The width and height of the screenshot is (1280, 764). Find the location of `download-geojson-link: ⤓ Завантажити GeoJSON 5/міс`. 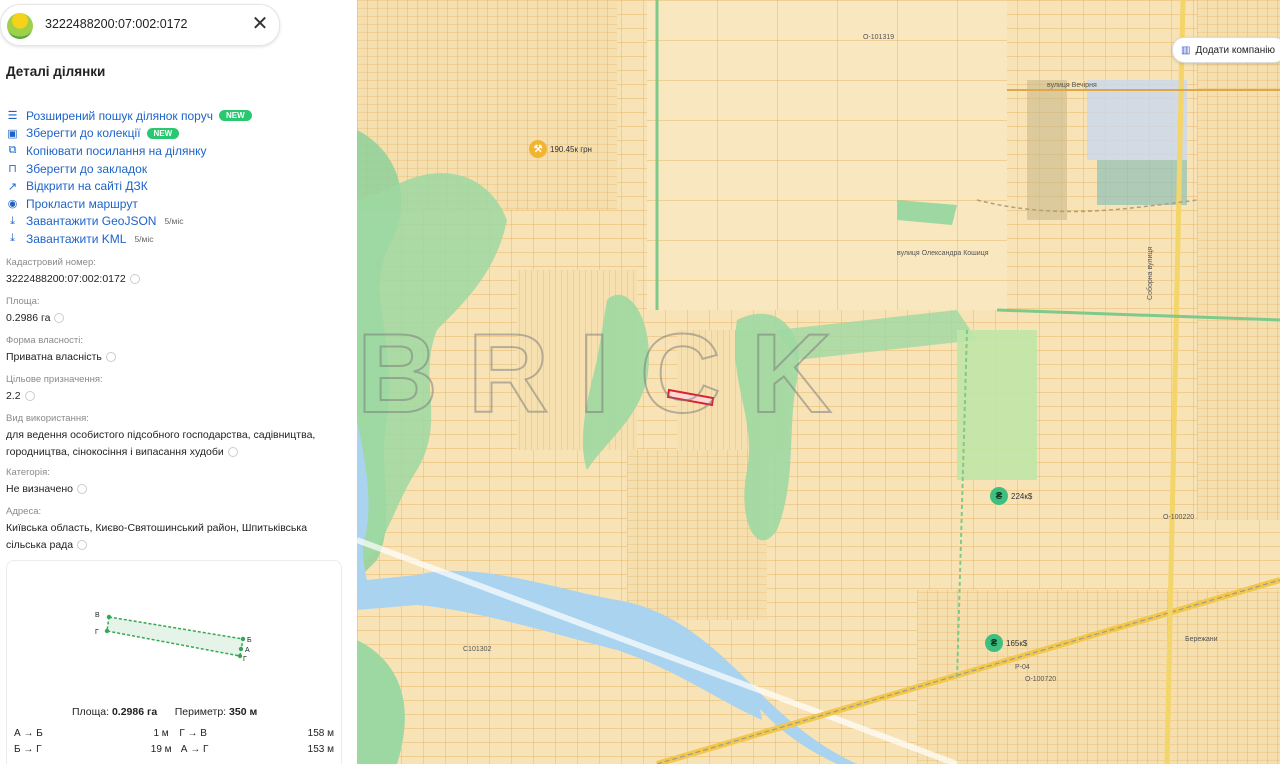

download-geojson-link: ⤓ Завантажити GeoJSON 5/міс is located at coordinates (129, 222).